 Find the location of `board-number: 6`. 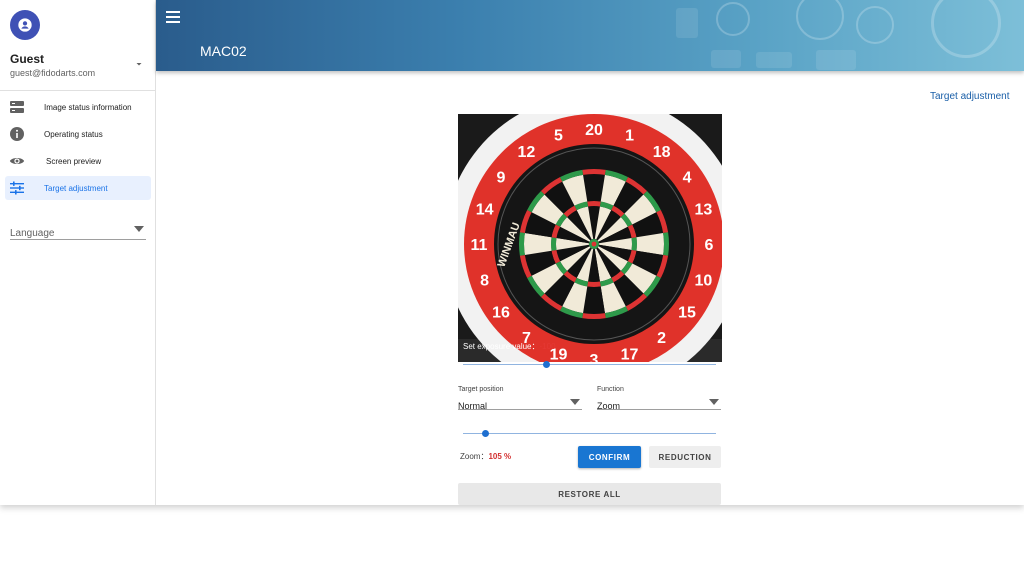

board-number: 6 is located at coordinates (709, 245).